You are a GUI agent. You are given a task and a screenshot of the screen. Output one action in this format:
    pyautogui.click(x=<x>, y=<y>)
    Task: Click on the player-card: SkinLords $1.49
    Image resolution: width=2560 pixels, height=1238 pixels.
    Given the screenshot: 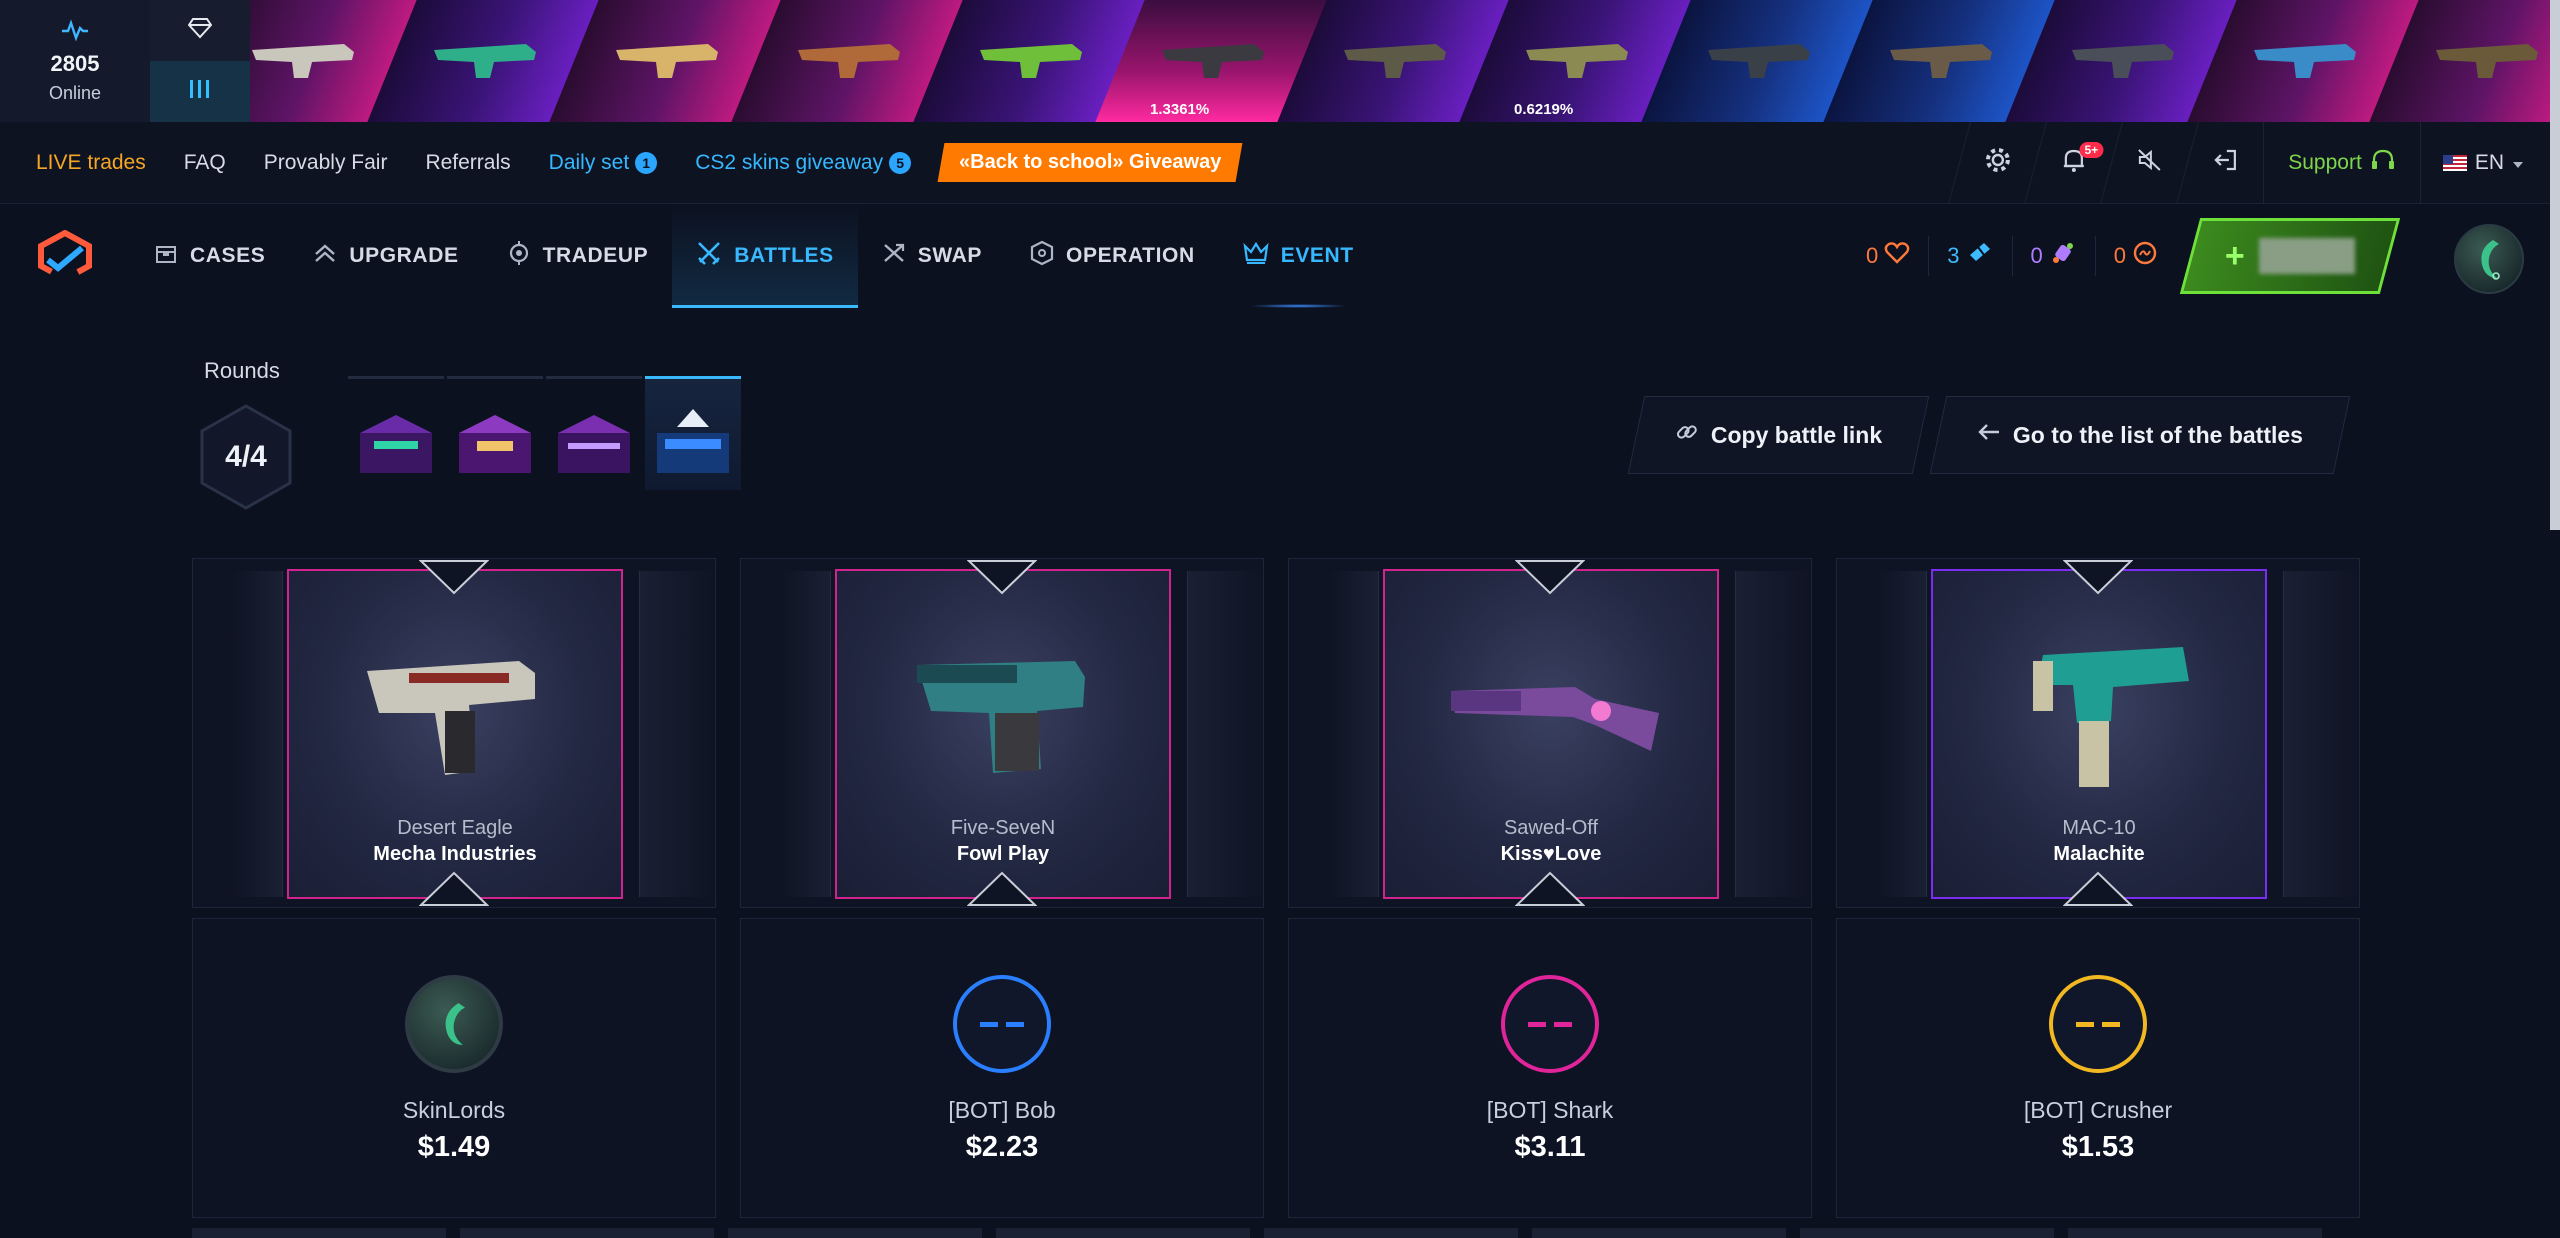 What is the action you would take?
    pyautogui.click(x=454, y=1068)
    